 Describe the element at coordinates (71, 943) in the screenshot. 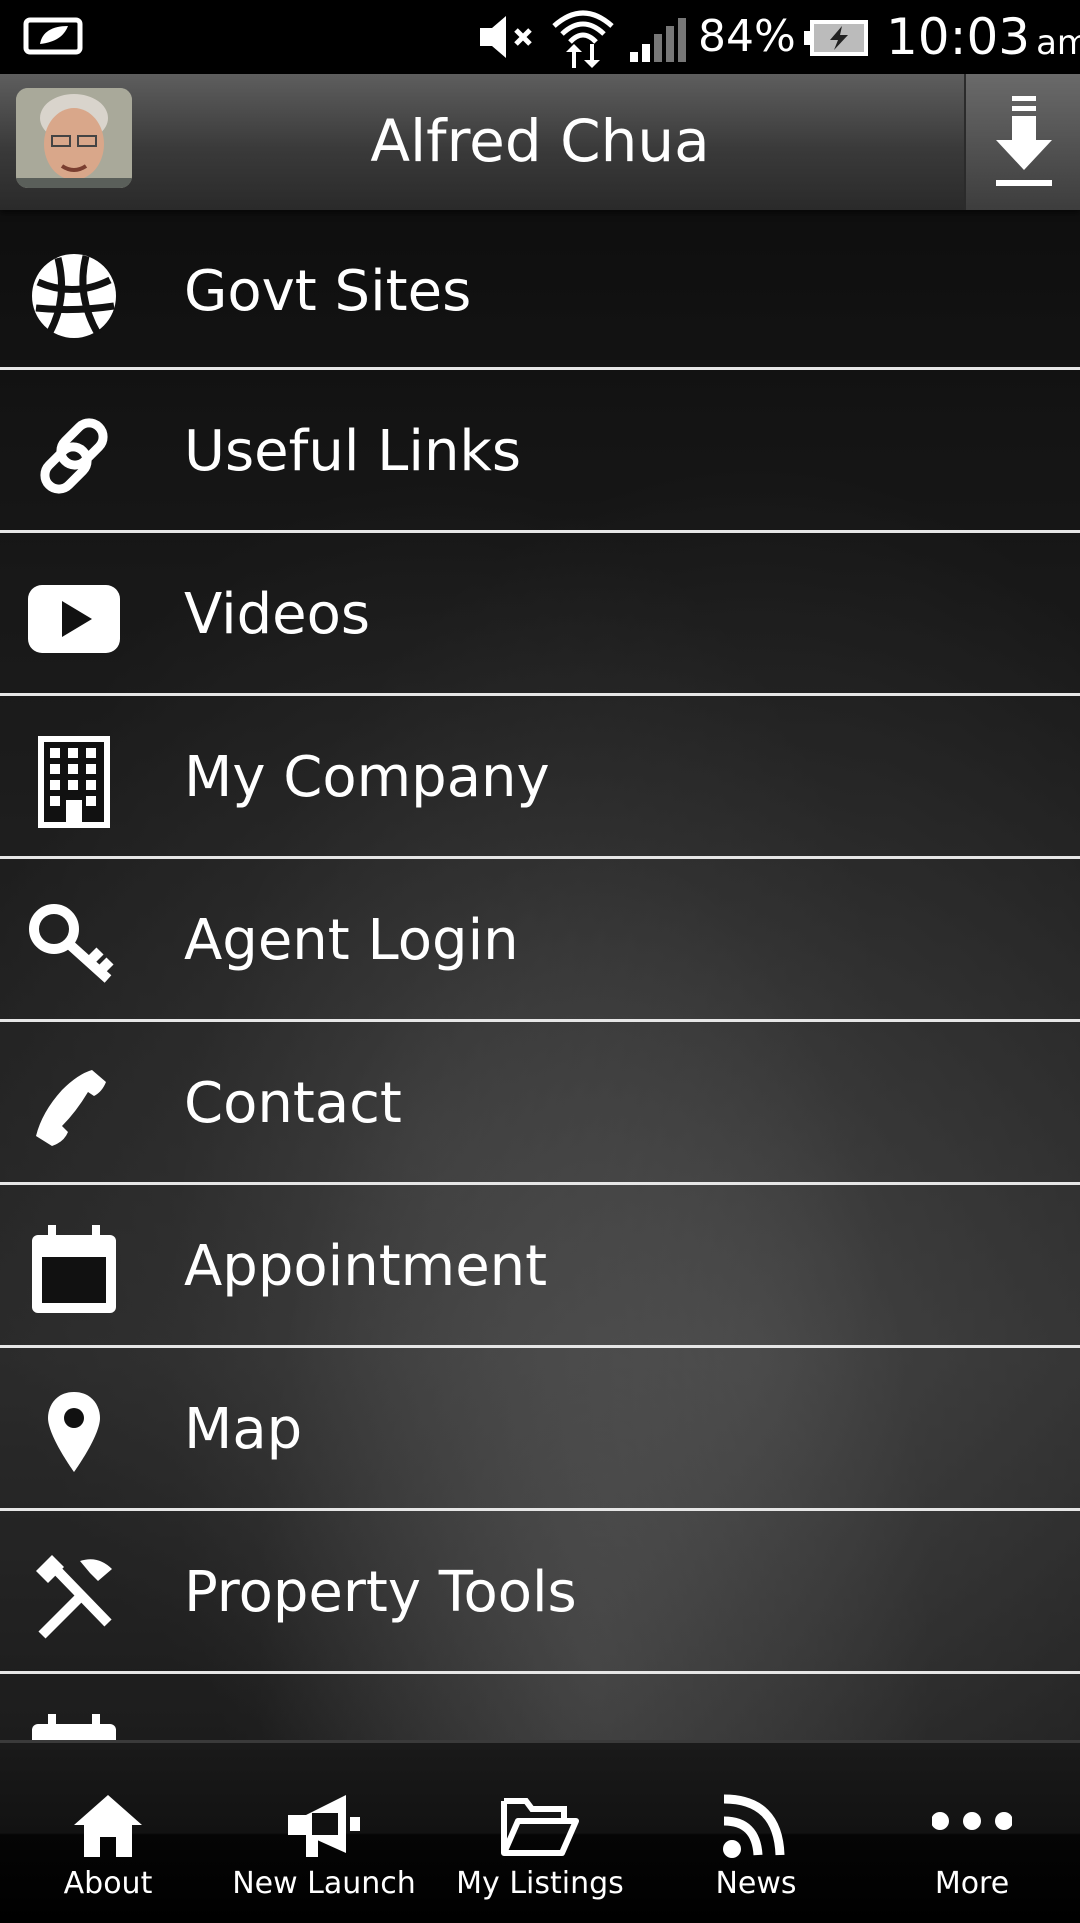

I see `key-icon` at that location.